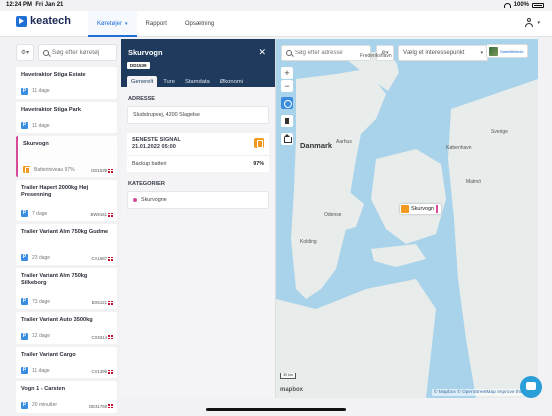 The height and width of the screenshot is (416, 552). I want to click on vehicle-name: Trailer Hapert 2000kg Høj Presenning, so click(66, 192).